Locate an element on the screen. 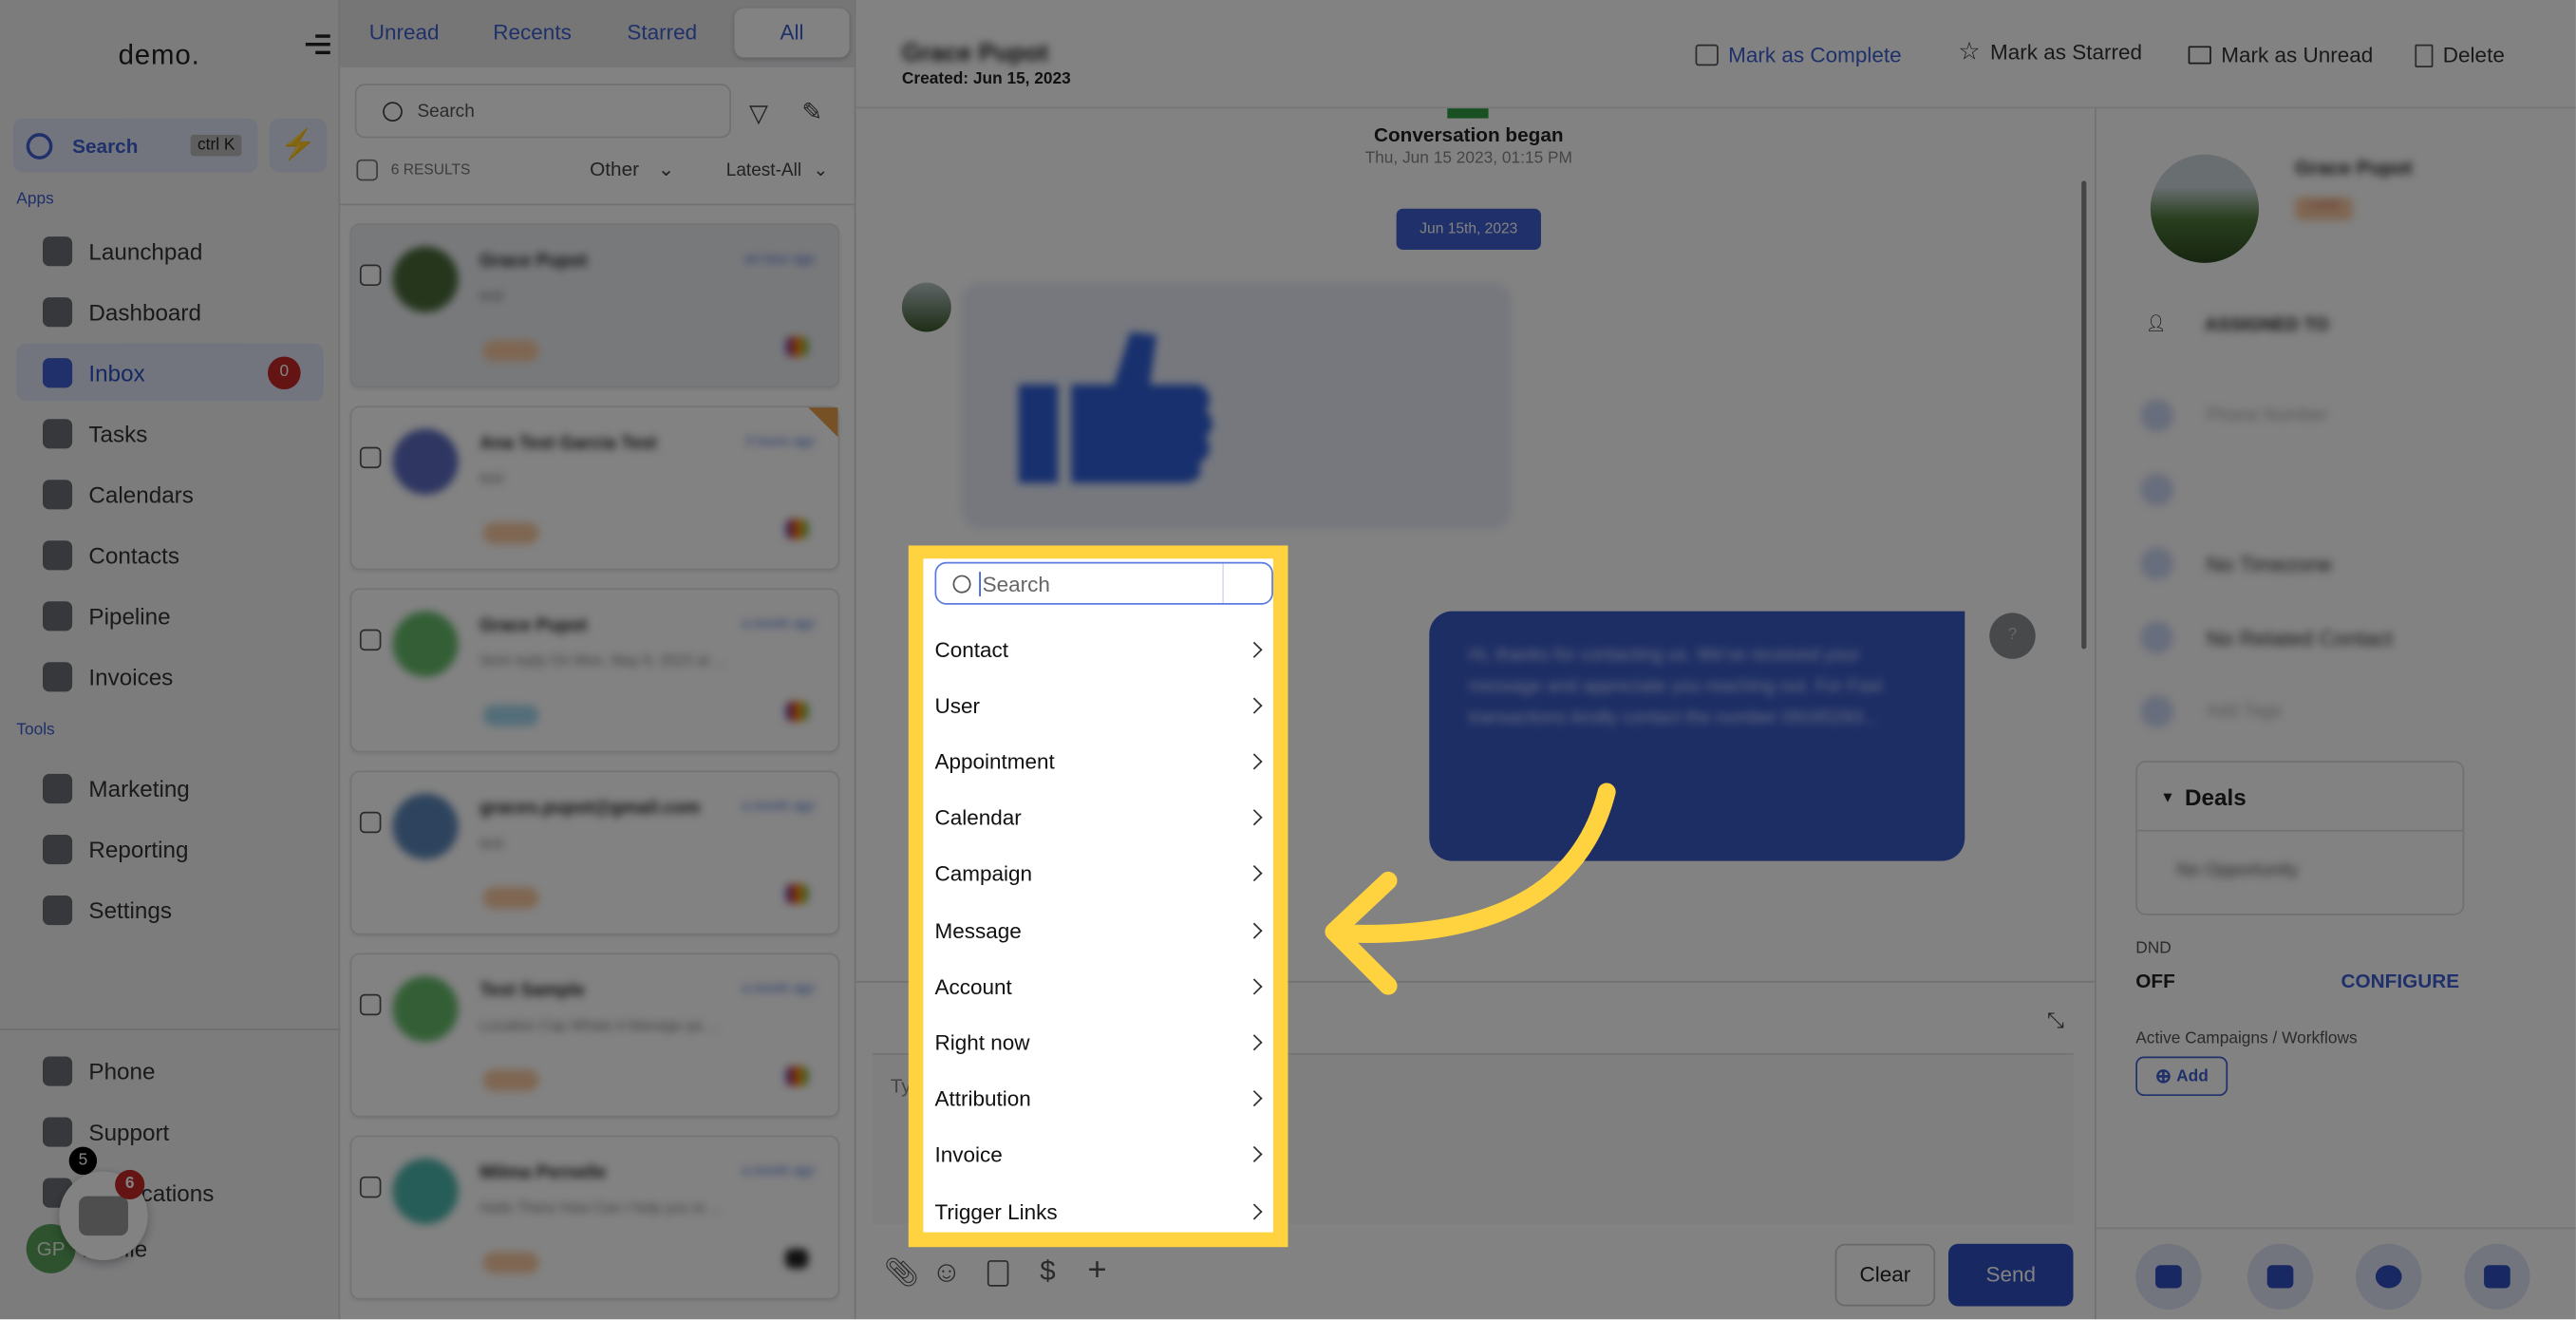 This screenshot has height=1320, width=2576. annotation-arrow-icon is located at coordinates (1470, 889).